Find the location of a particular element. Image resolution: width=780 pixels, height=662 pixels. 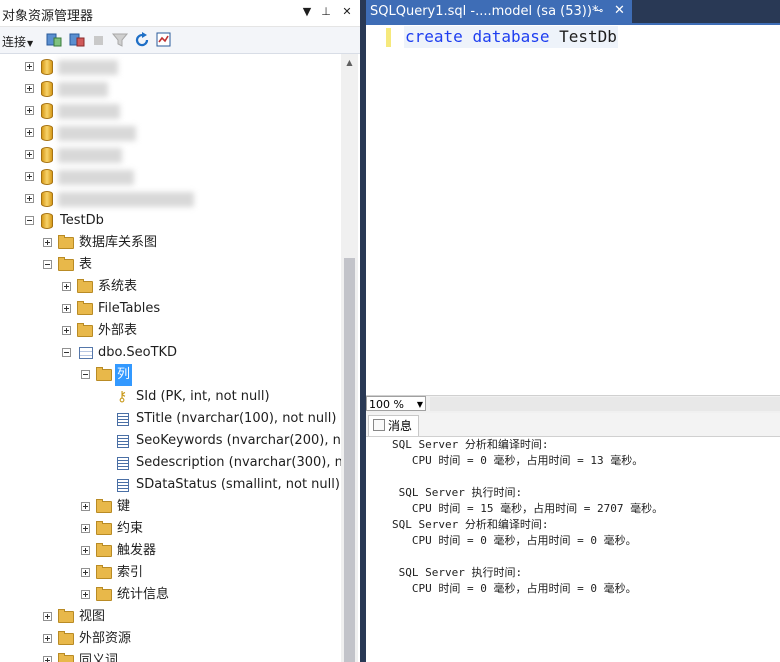

code-line: create database TestDb is located at coordinates (511, 37).